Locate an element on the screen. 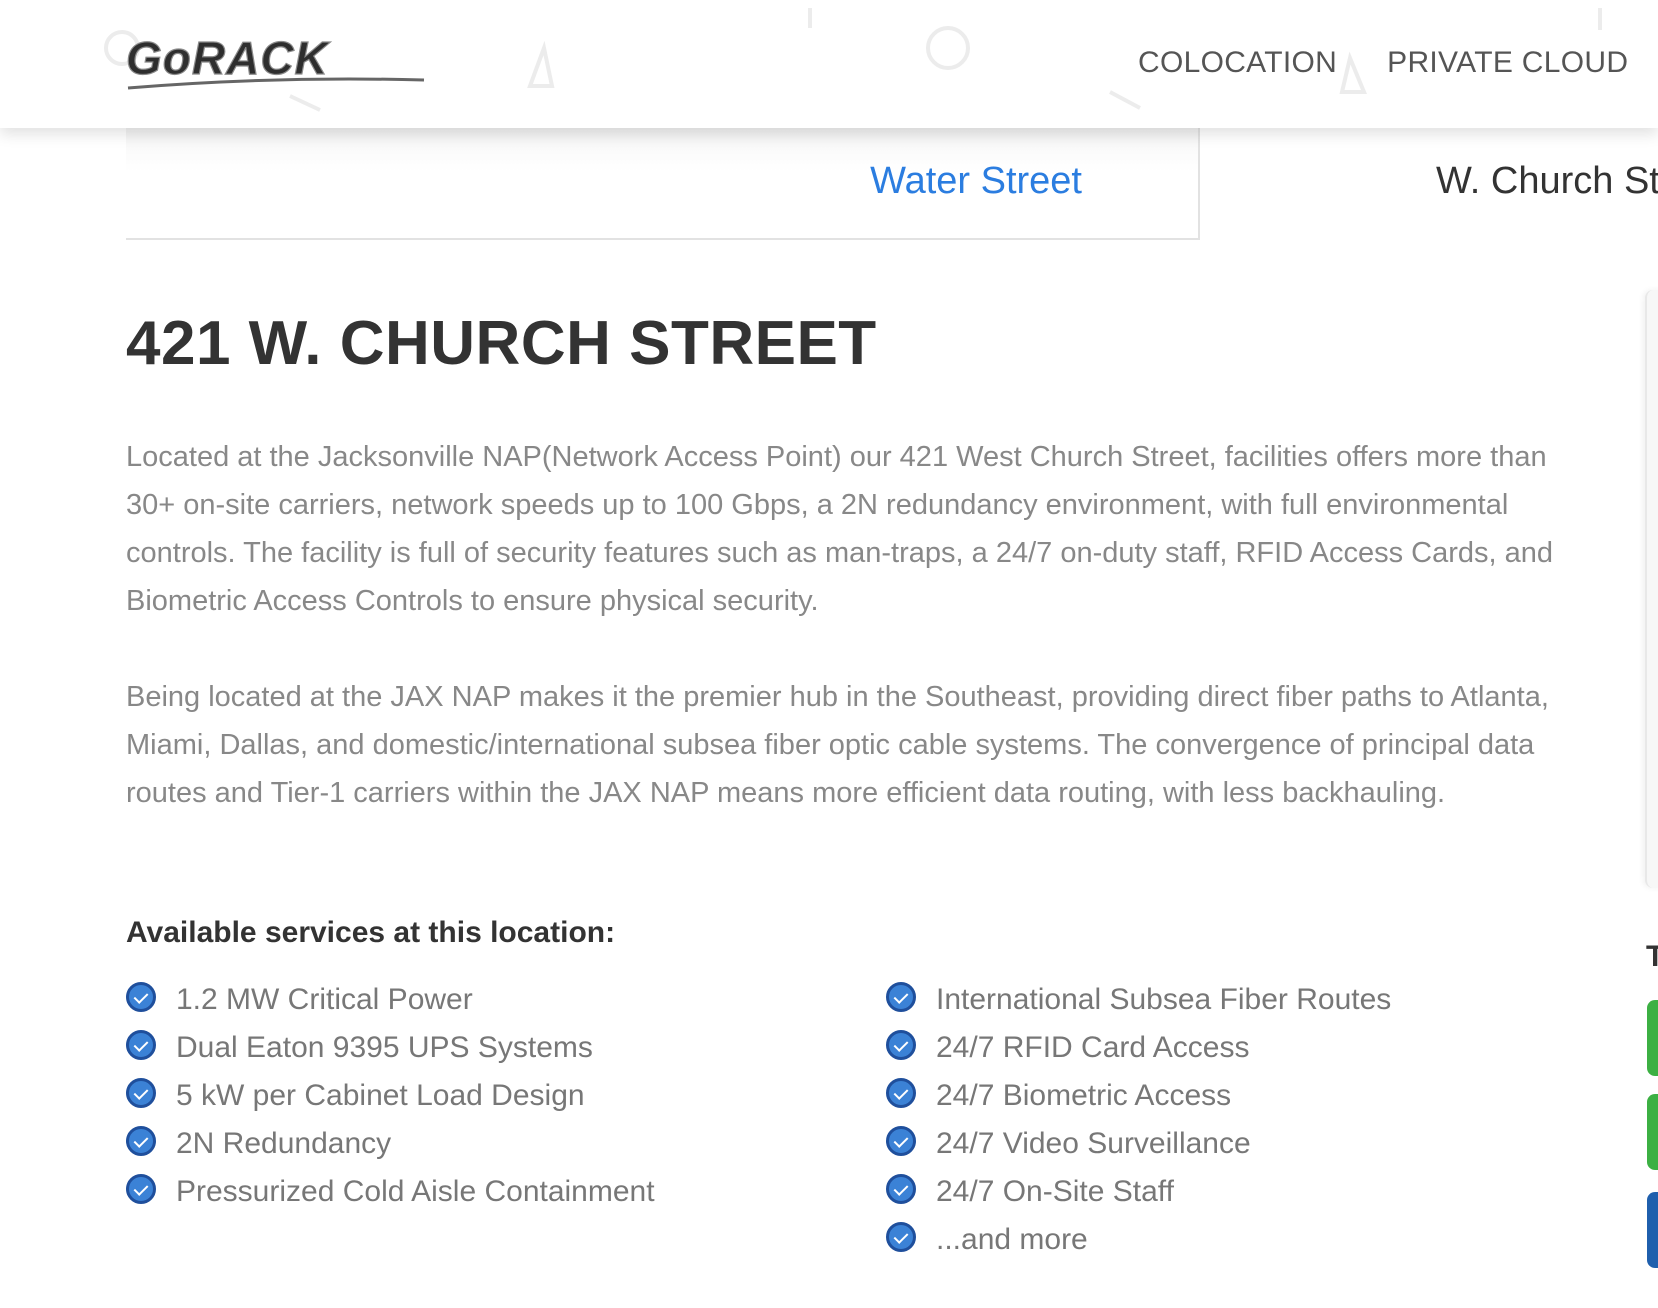  service-label: 24/7 RFID Card Access is located at coordinates (1093, 1047).